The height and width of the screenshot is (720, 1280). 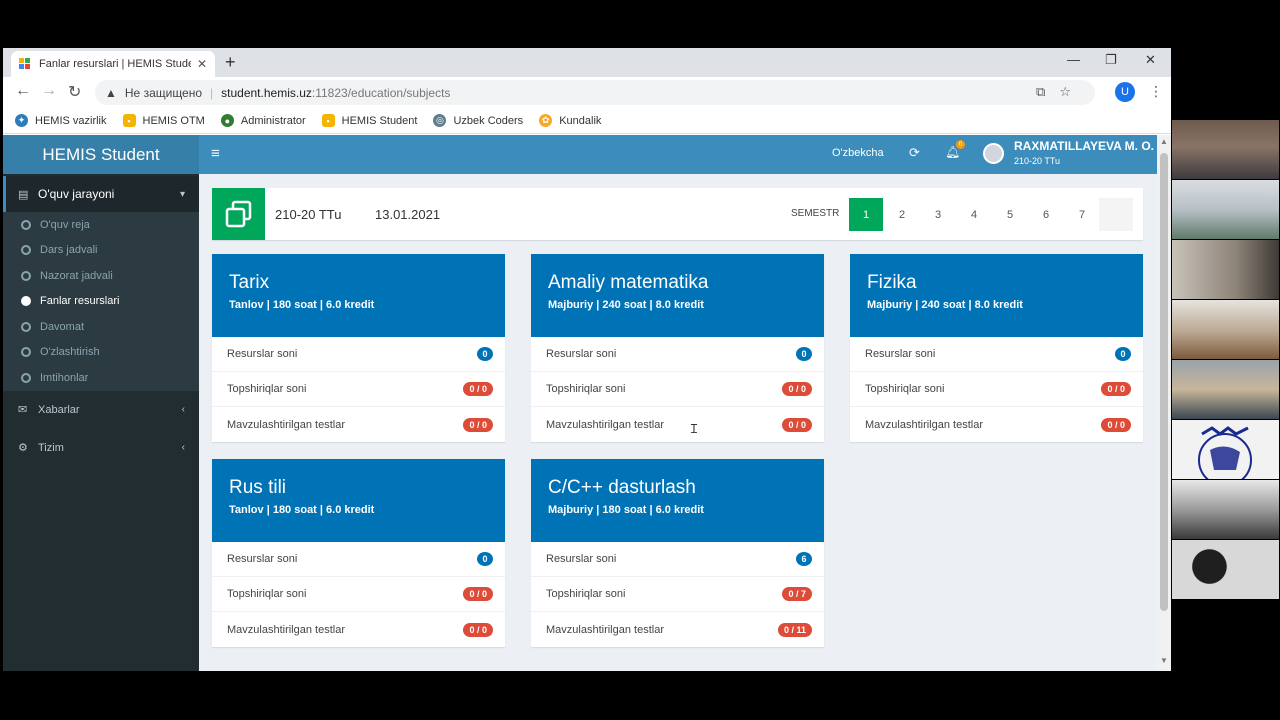 I want to click on subject-meta: Majburiy | 240 soat | 8.0 kredit, so click(x=626, y=305).